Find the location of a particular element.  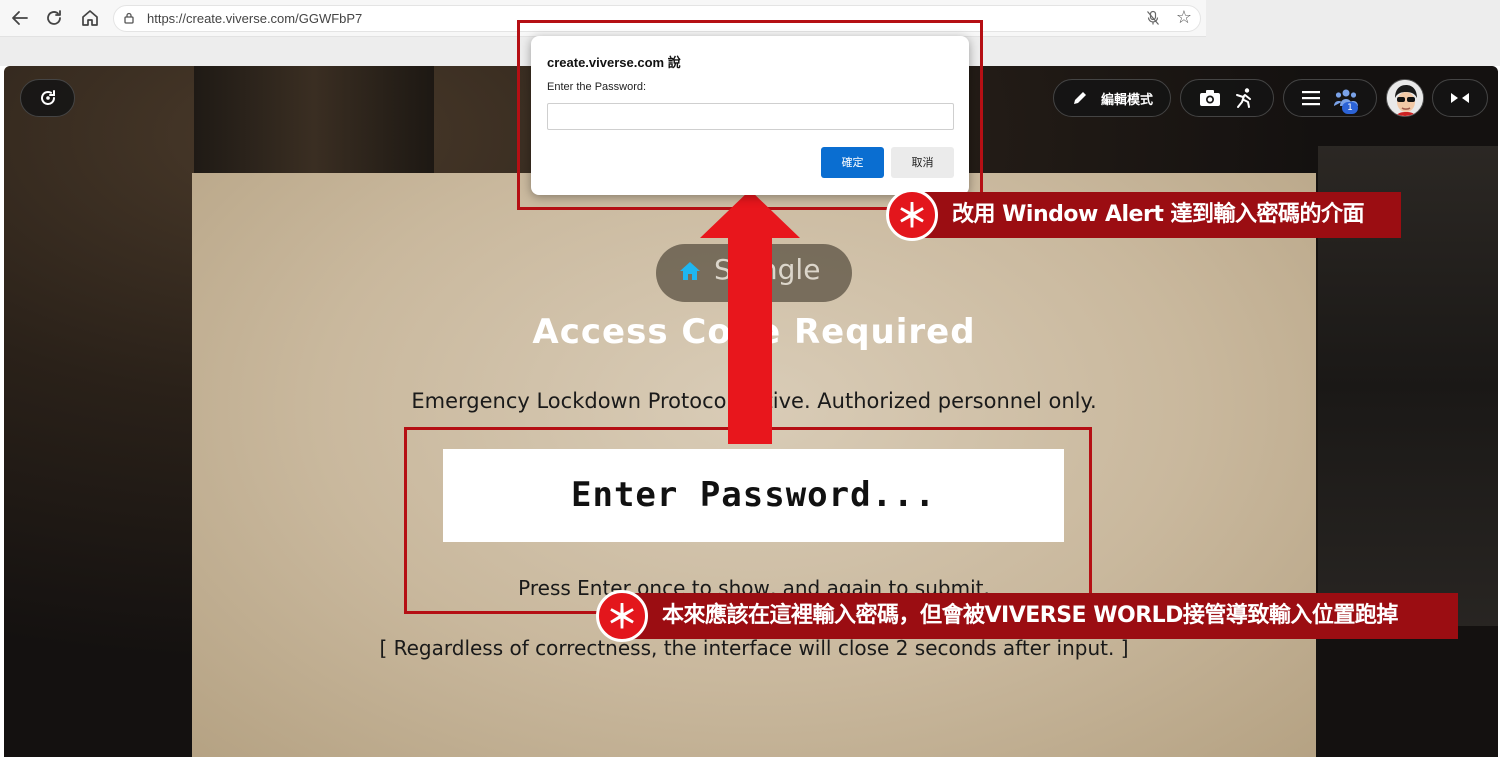

site-info-icon is located at coordinates (129, 18).